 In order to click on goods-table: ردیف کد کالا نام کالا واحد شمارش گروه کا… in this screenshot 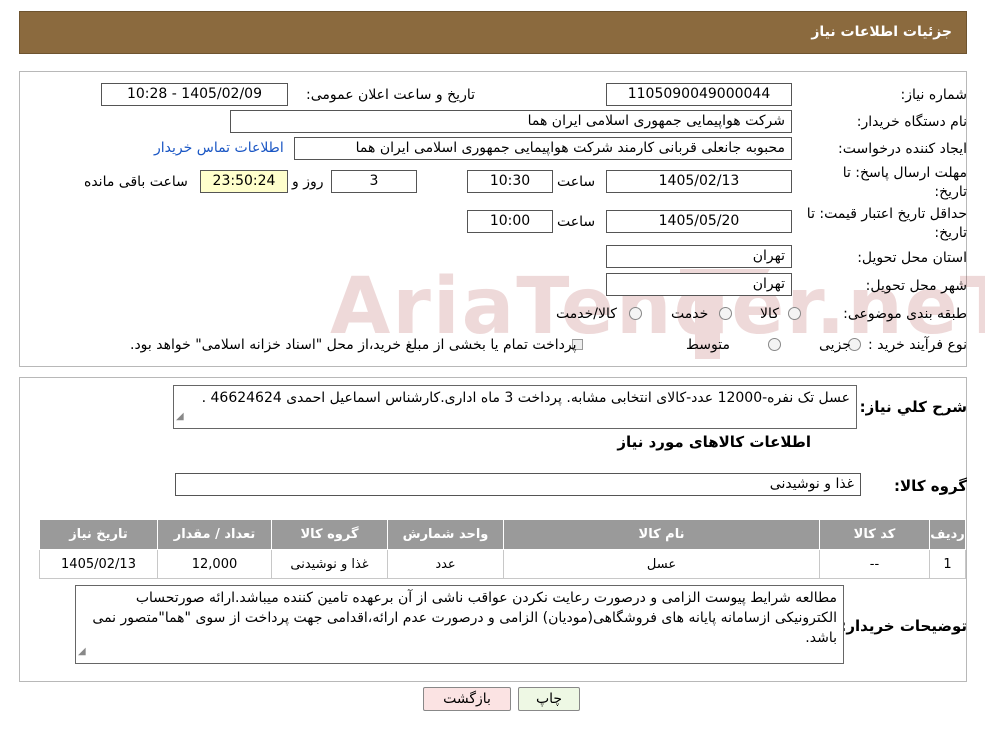, I will do `click(502, 549)`.